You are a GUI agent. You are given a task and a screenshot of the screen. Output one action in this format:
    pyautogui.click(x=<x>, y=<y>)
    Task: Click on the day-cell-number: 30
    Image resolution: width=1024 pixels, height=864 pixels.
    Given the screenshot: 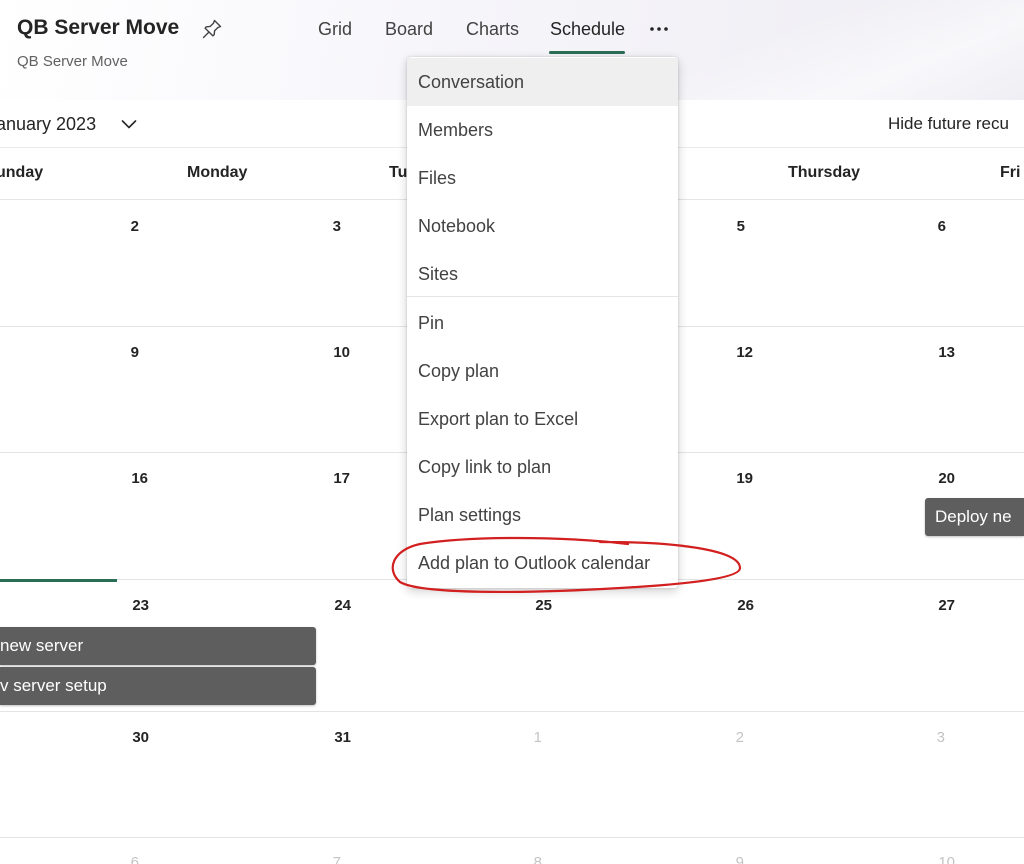 What is the action you would take?
    pyautogui.click(x=134, y=737)
    